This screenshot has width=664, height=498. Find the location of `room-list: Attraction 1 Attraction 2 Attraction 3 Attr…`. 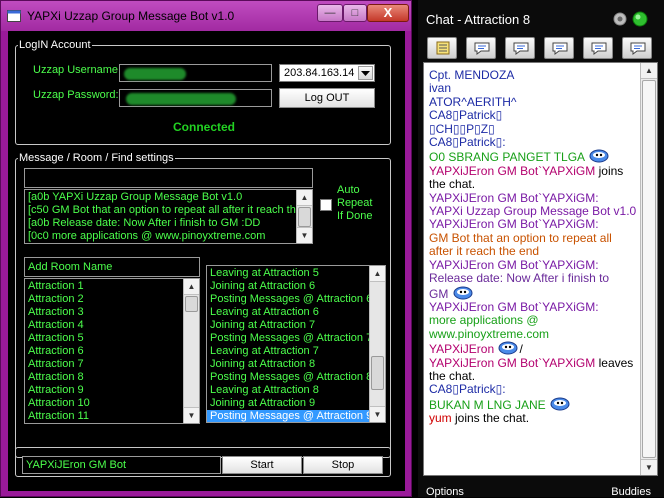

room-list: Attraction 1 Attraction 2 Attraction 3 Attr… is located at coordinates (112, 351).